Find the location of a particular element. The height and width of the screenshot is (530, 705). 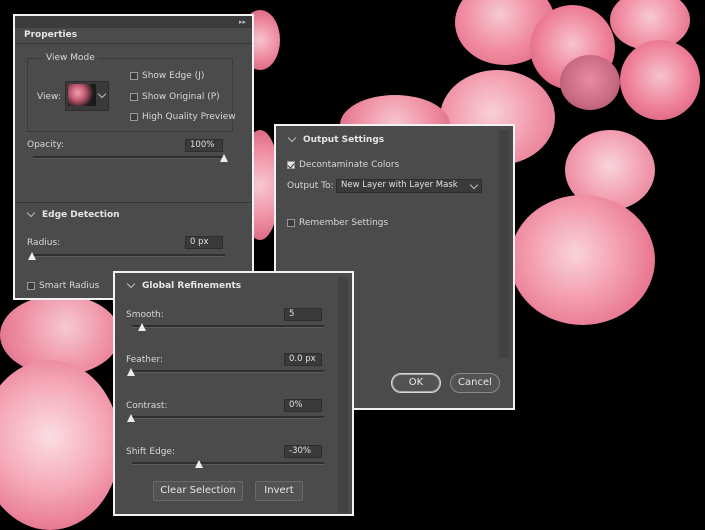

cancel-button: Cancel is located at coordinates (475, 383).